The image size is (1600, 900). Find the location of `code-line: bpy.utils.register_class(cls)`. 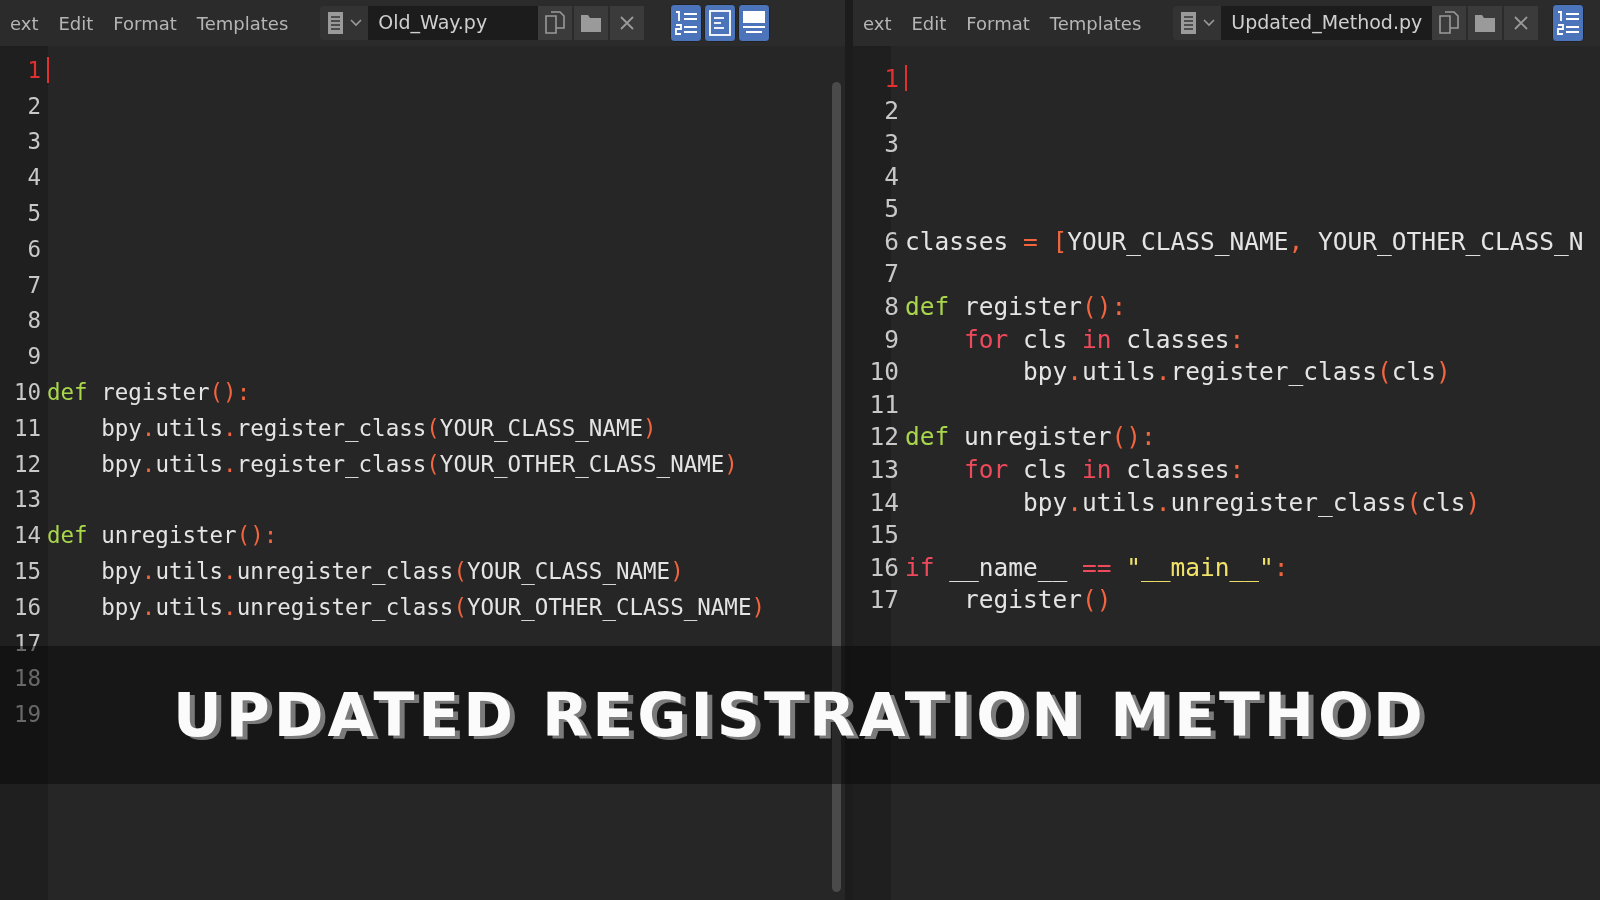

code-line: bpy.utils.register_class(cls) is located at coordinates (1236, 372).